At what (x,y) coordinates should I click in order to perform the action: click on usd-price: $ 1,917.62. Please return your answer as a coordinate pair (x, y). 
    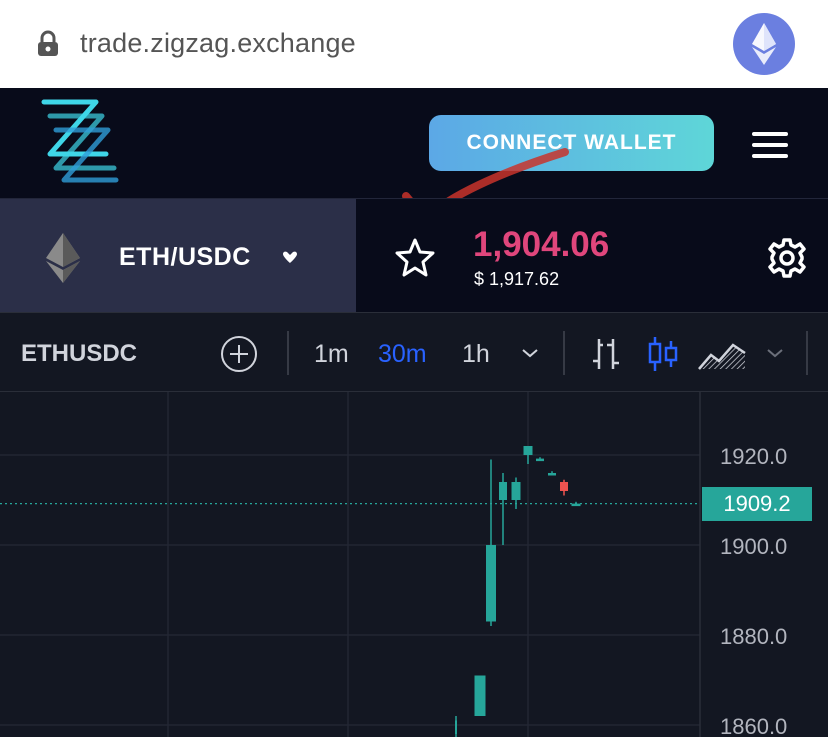
    Looking at the image, I should click on (517, 279).